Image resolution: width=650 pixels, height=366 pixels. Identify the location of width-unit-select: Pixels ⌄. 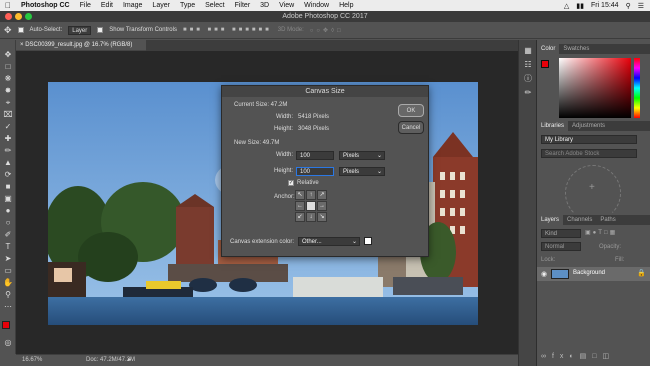
(362, 155).